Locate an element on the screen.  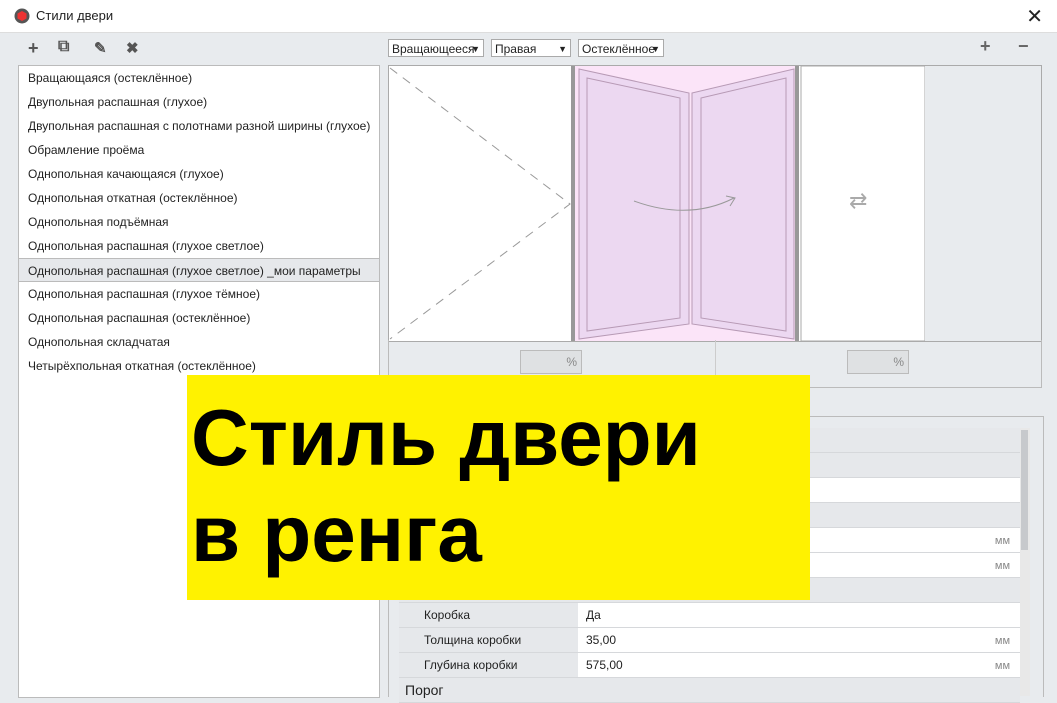
copy-style-button: ⧉ is located at coordinates (63, 47).